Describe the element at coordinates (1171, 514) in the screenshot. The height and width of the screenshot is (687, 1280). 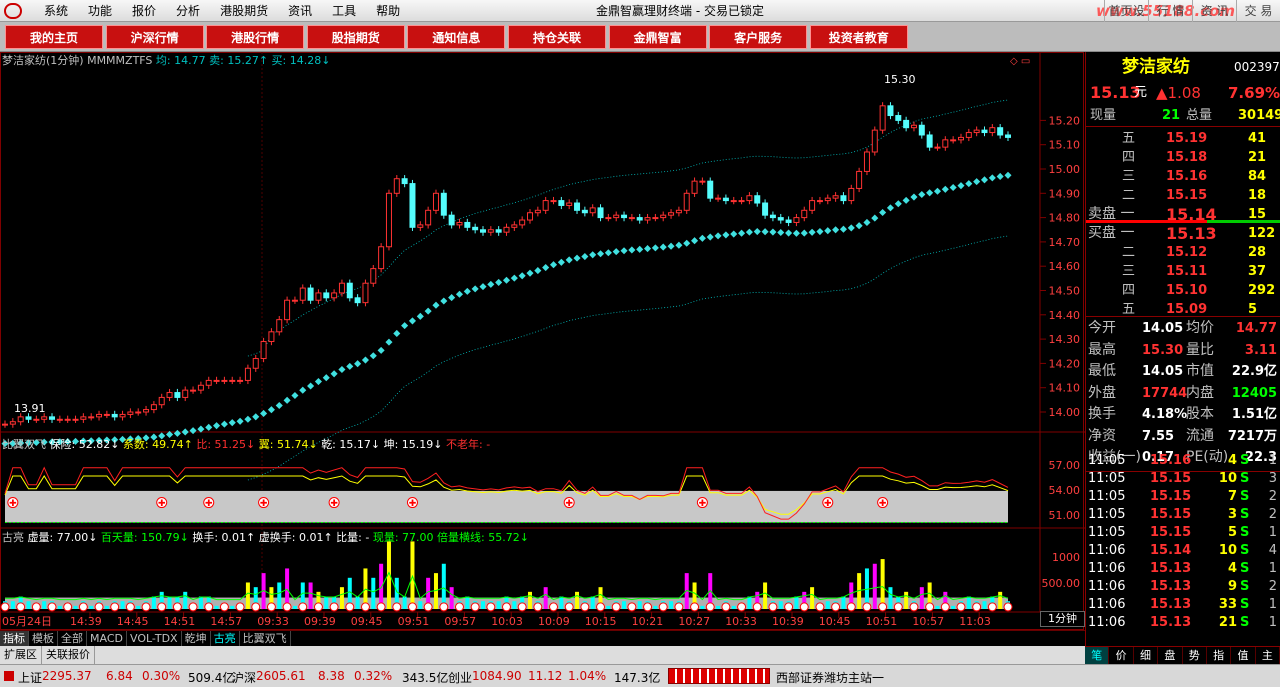
I see `tick-price: 15.15` at that location.